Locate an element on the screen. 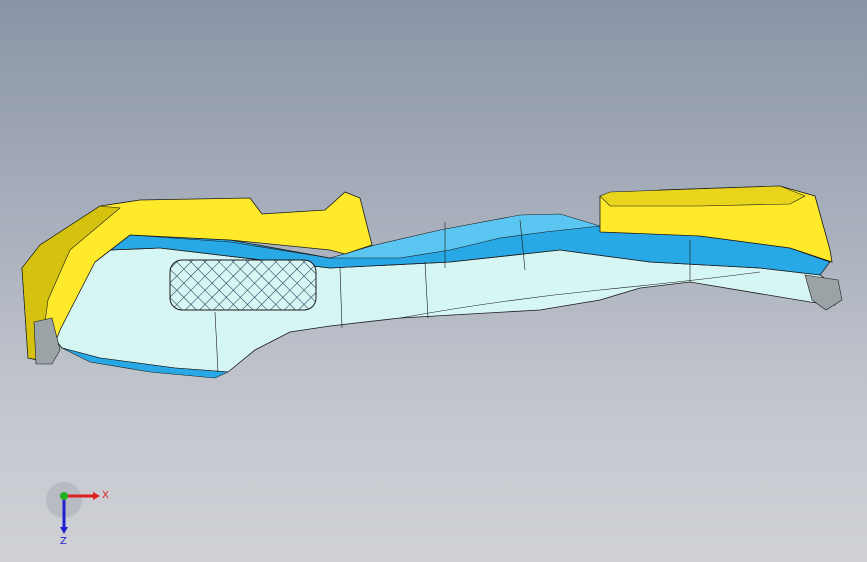 The image size is (867, 562). z-axis-head is located at coordinates (64, 530).